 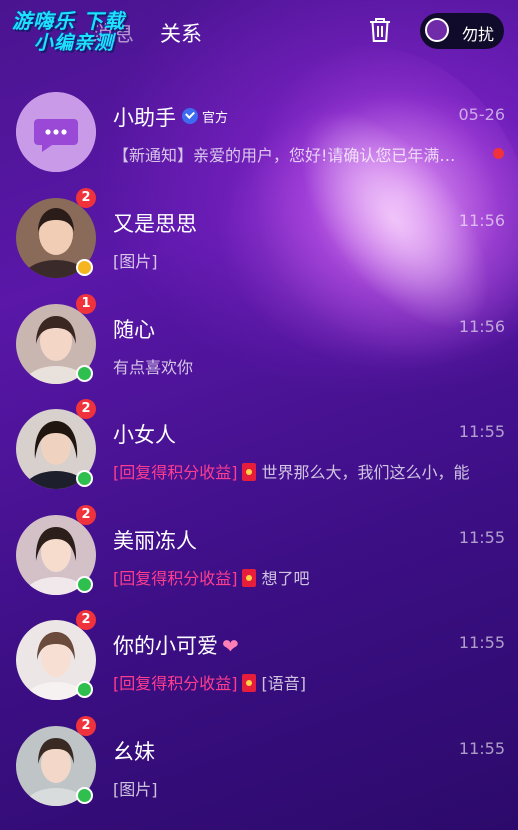 What do you see at coordinates (259, 662) in the screenshot?
I see `conversation-item: 2 你的小可爱 ❤ 11:55 [回复得积分收益] [语音]` at bounding box center [259, 662].